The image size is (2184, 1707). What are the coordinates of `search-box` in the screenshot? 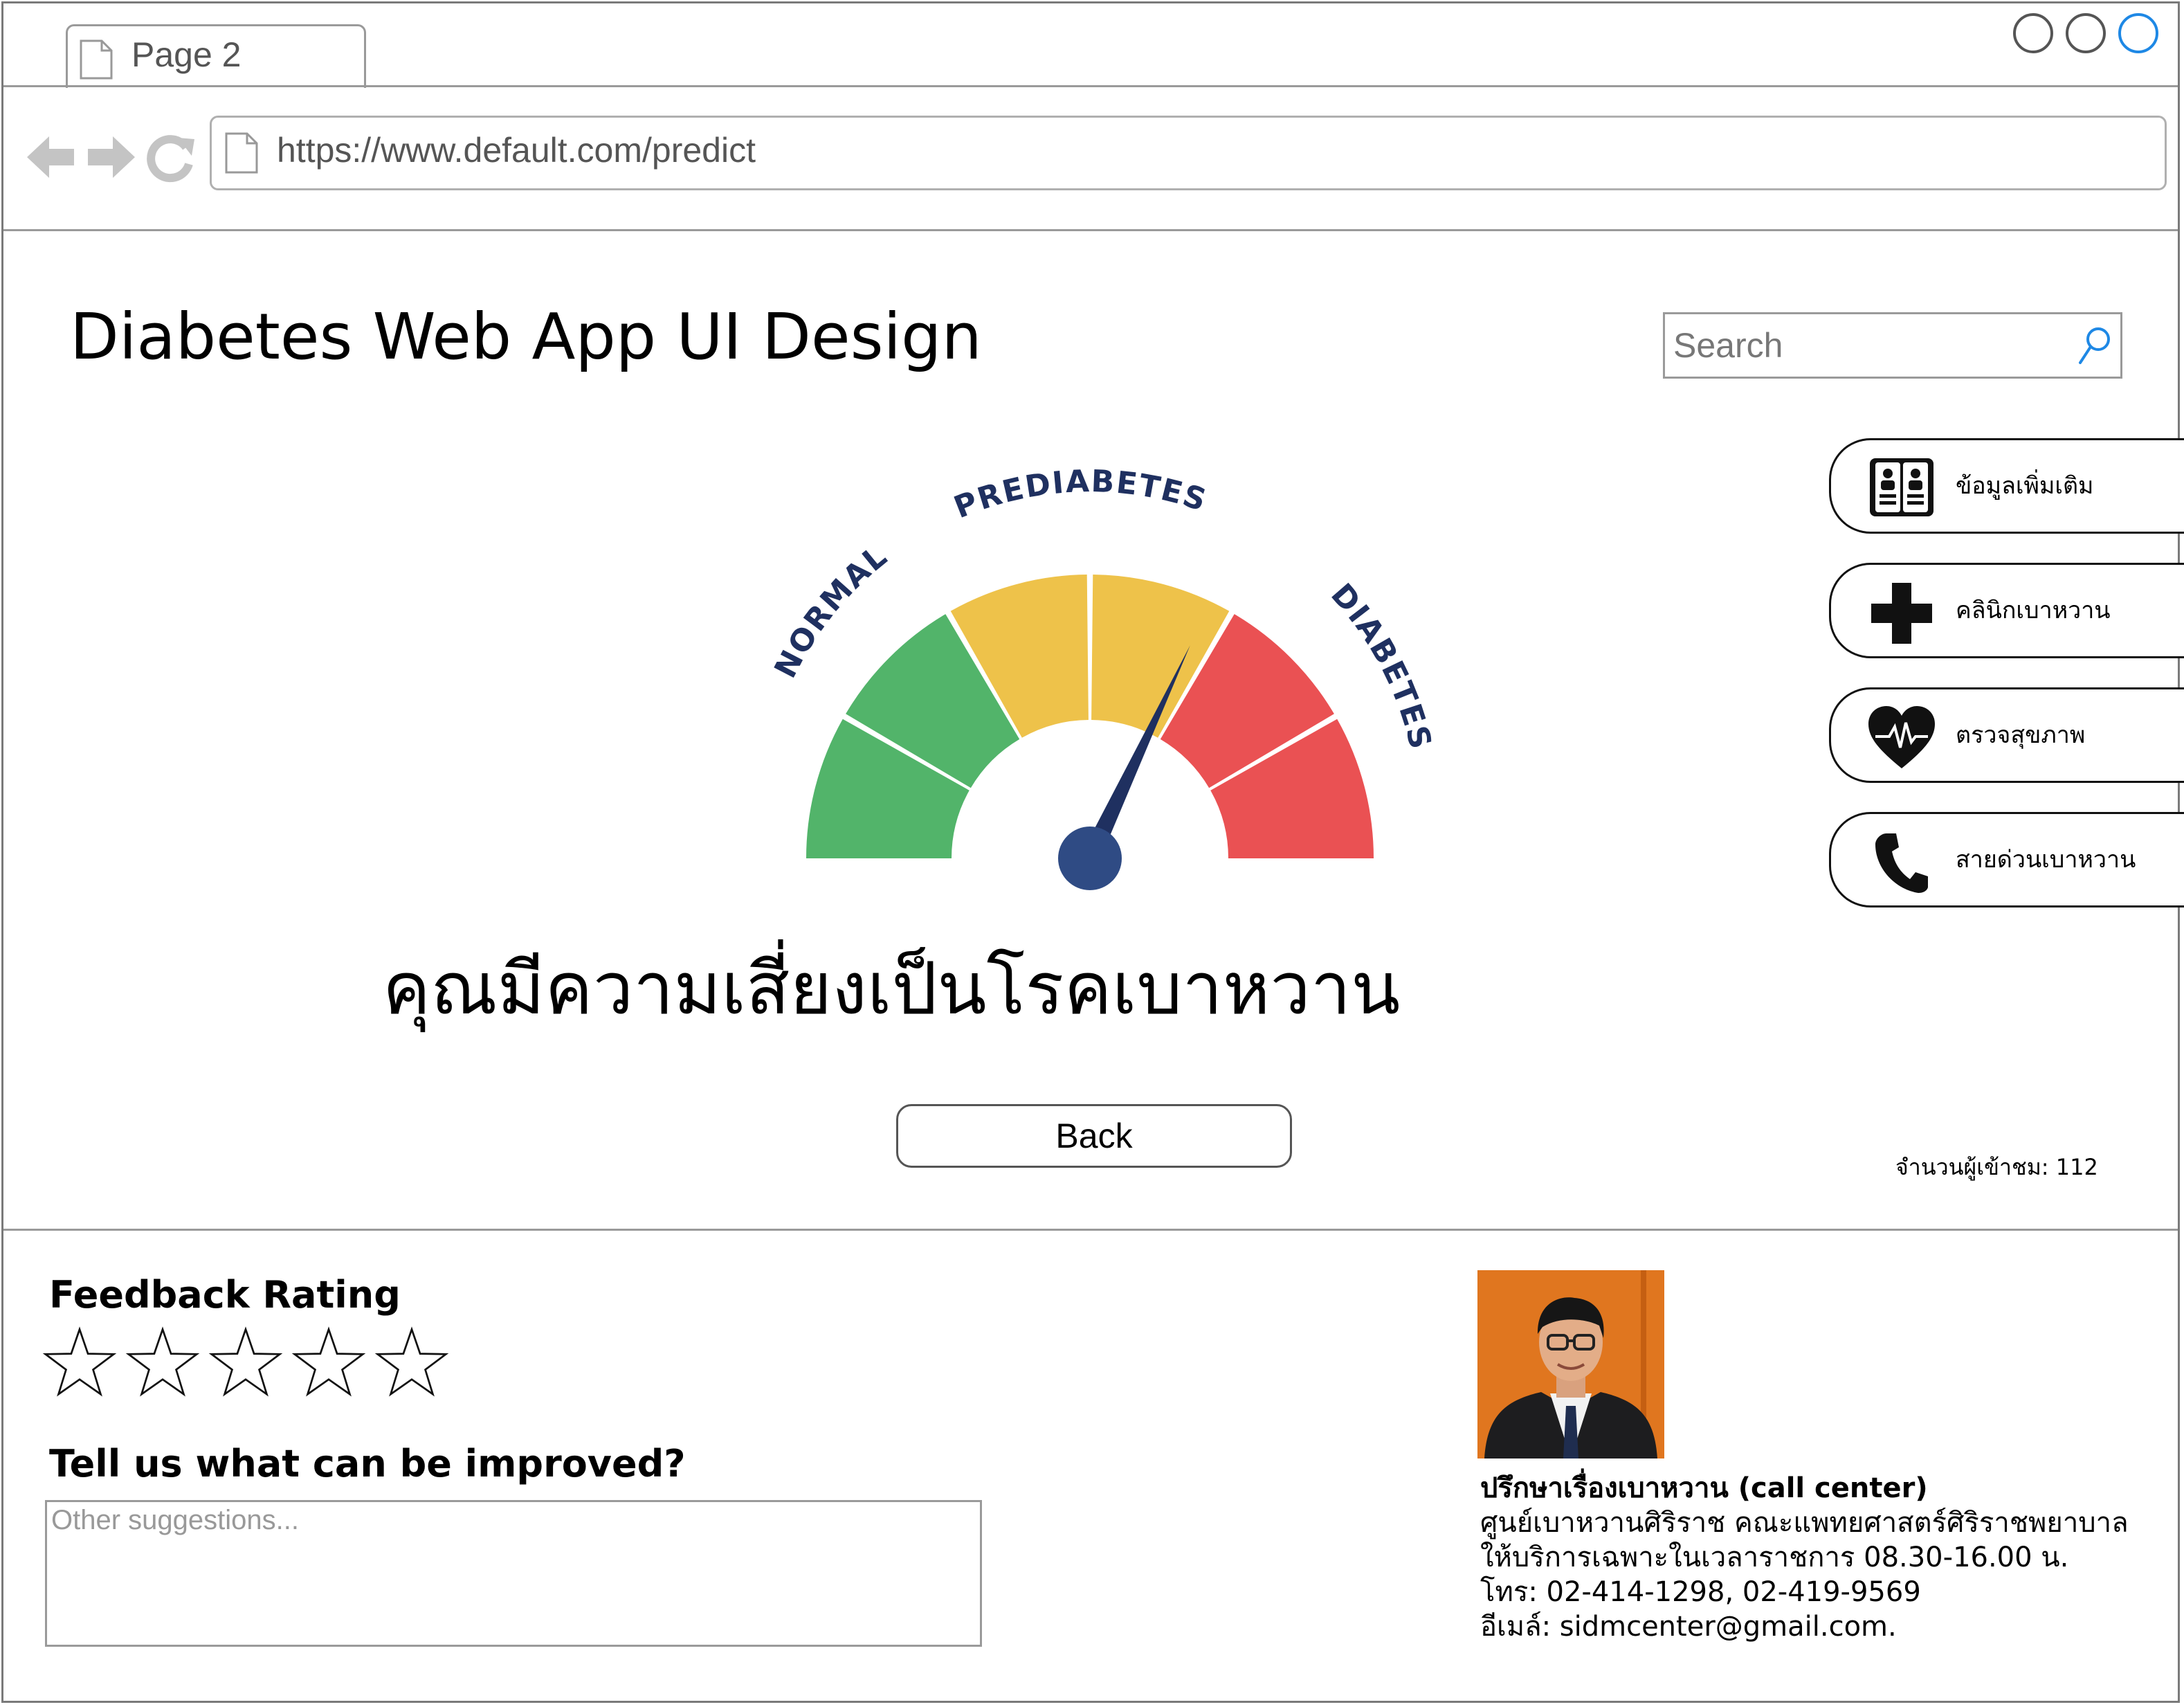 It's located at (1892, 345).